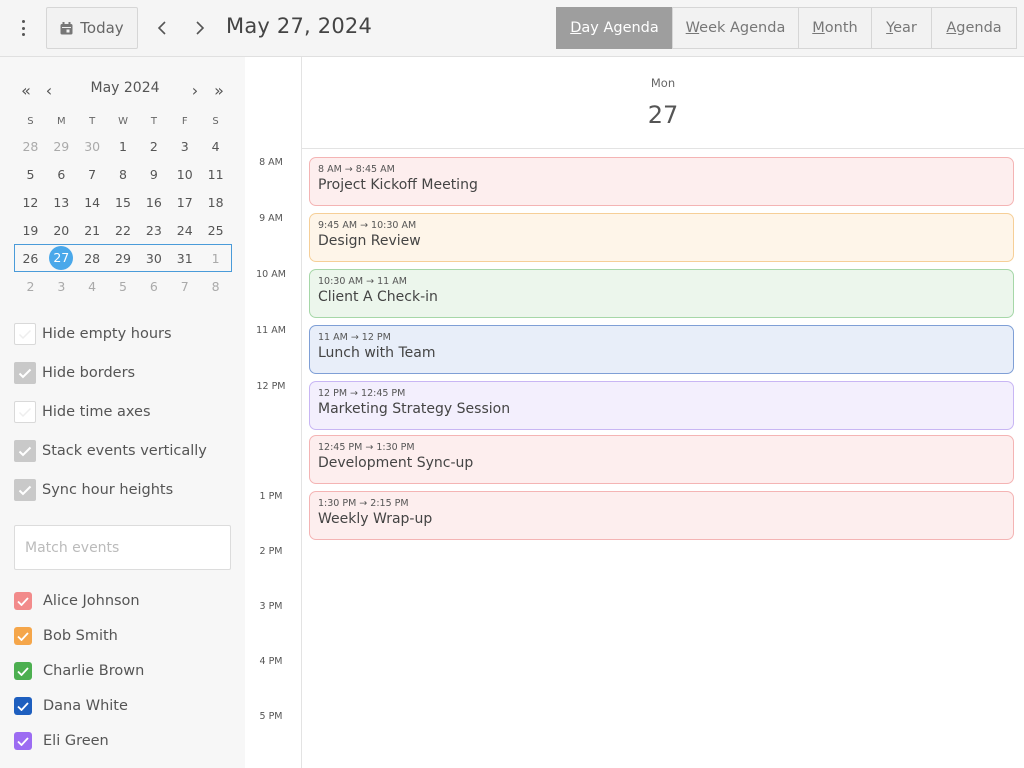 The height and width of the screenshot is (768, 1024). Describe the element at coordinates (735, 28) in the screenshot. I see `tab-week-agenda: Week Agenda` at that location.